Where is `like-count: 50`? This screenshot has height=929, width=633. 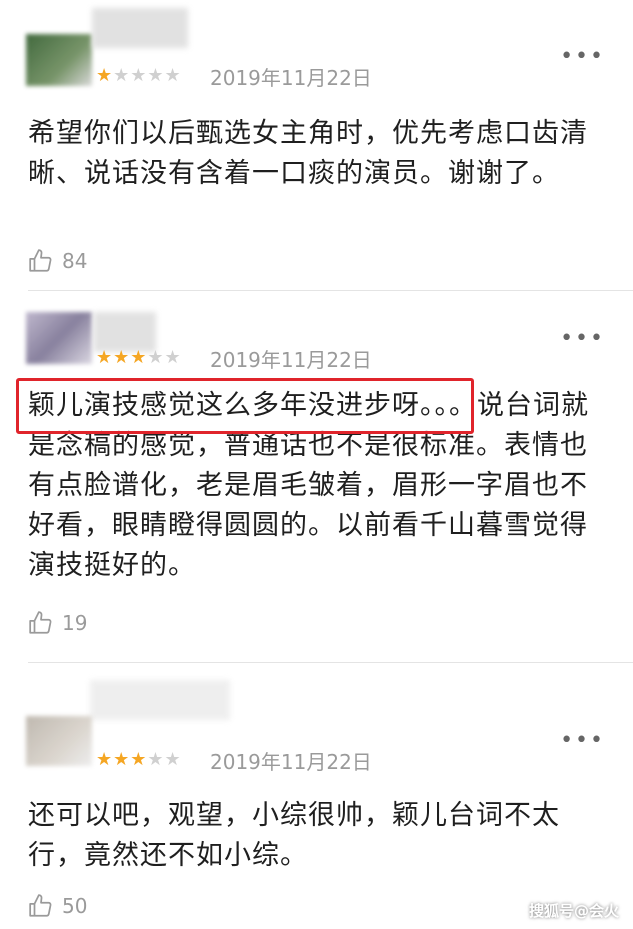
like-count: 50 is located at coordinates (75, 906).